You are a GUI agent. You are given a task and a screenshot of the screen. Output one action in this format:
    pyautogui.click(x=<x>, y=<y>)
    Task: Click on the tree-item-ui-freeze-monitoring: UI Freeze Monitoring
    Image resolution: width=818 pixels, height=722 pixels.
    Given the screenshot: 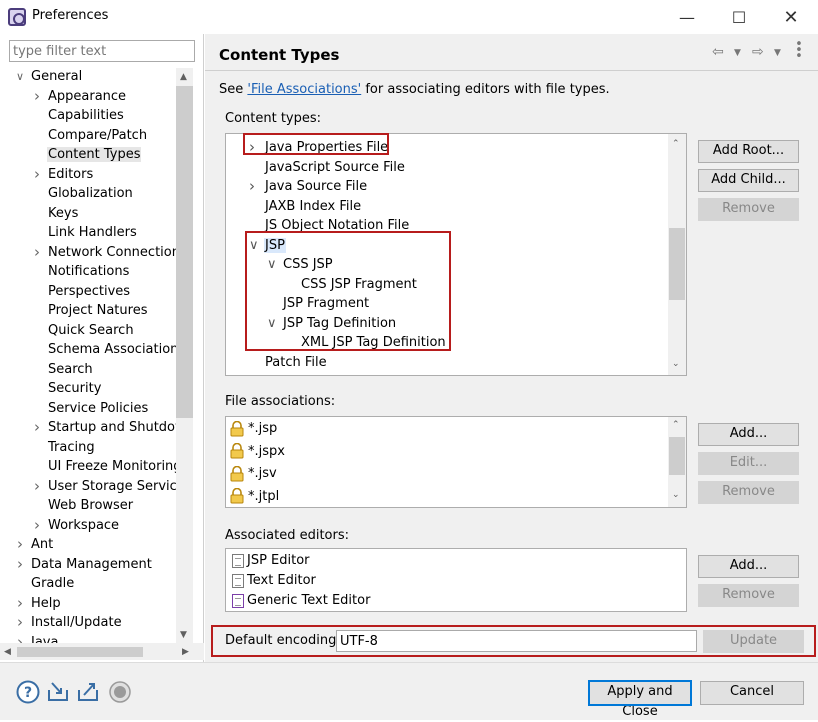 What is the action you would take?
    pyautogui.click(x=111, y=467)
    